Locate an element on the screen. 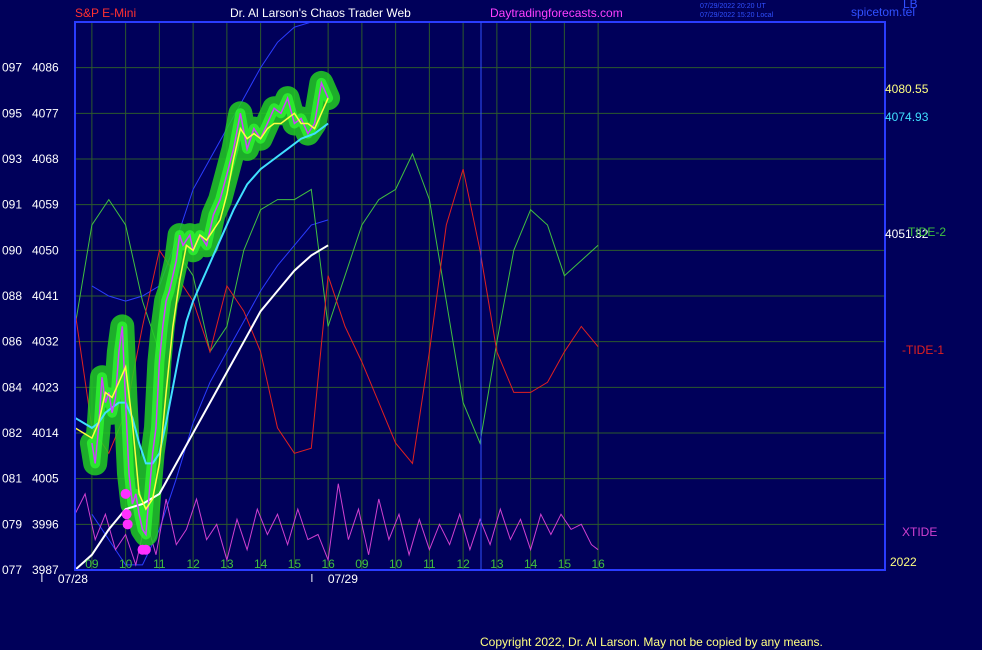 The width and height of the screenshot is (982, 650). y-tick-code: 088 is located at coordinates (12, 296).